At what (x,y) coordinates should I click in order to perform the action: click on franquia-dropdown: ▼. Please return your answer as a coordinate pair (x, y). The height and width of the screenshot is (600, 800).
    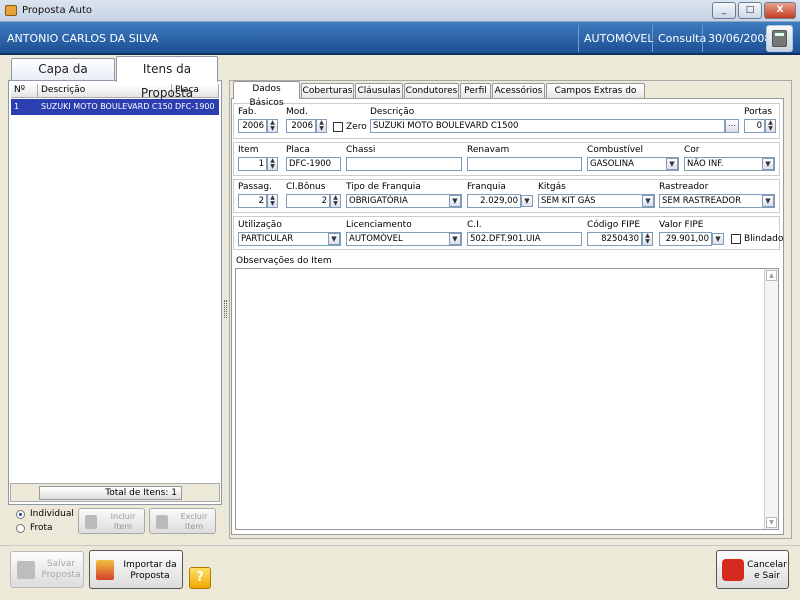
    Looking at the image, I should click on (527, 201).